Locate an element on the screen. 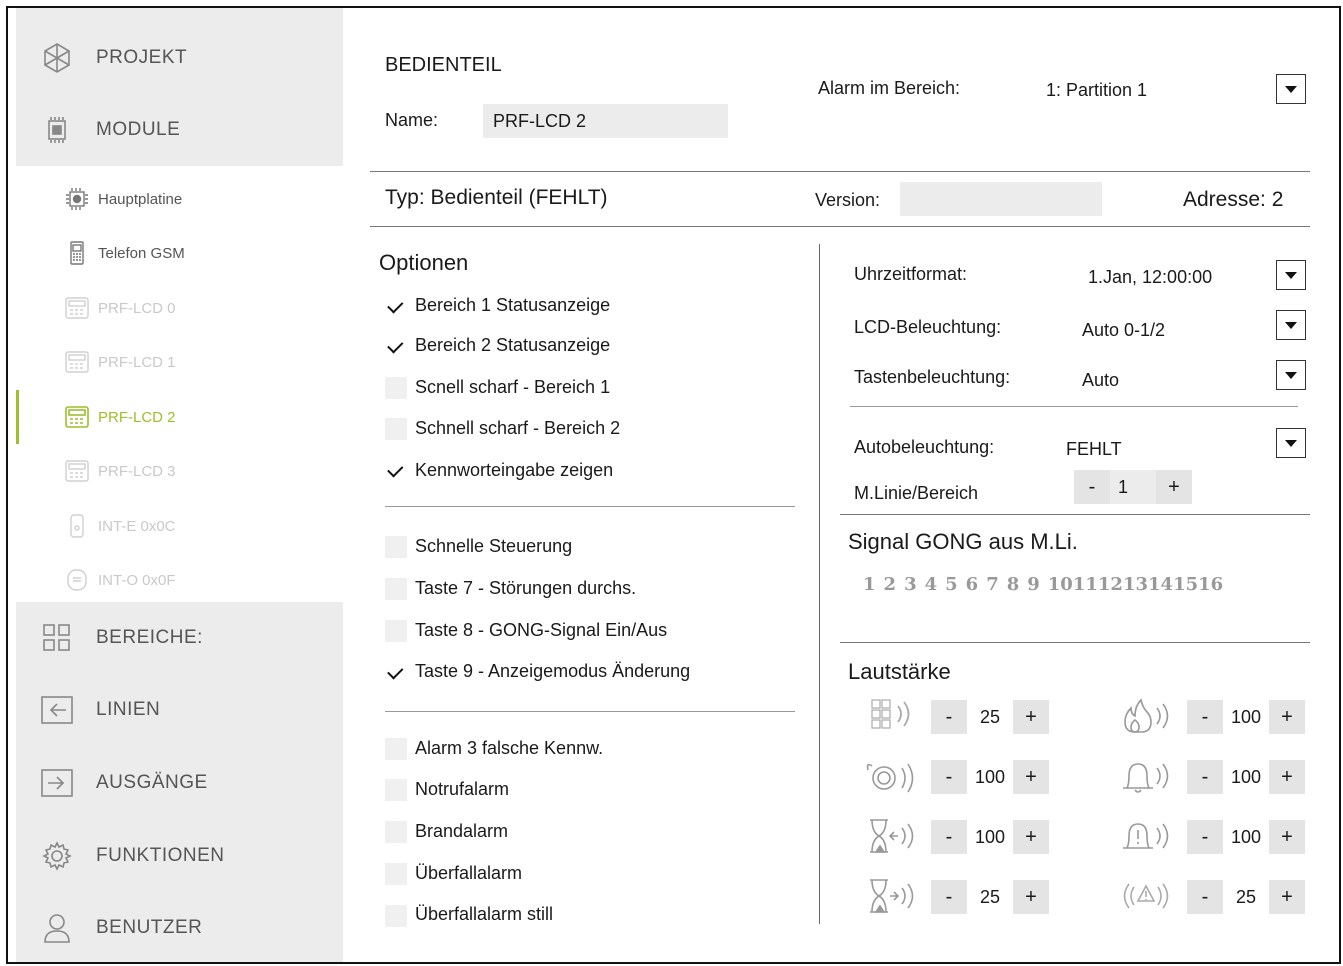  auto-light-dropdown is located at coordinates (1291, 443).